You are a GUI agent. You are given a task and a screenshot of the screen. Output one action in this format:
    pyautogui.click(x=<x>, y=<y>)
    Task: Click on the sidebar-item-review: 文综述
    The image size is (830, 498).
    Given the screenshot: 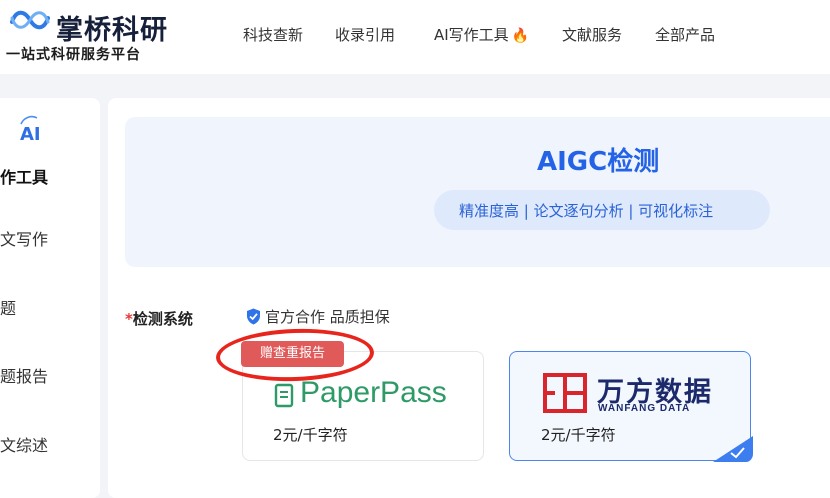 What is the action you would take?
    pyautogui.click(x=24, y=444)
    